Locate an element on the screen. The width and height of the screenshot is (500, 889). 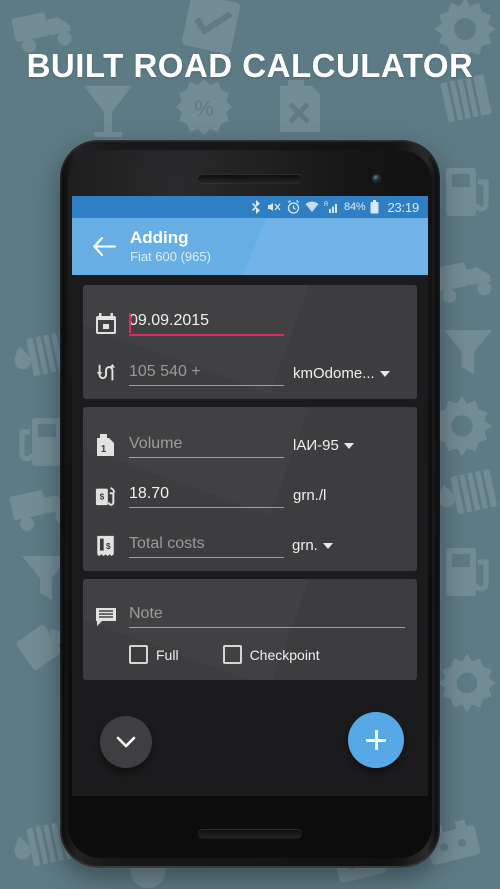
note-row: Note is located at coordinates (250, 609).